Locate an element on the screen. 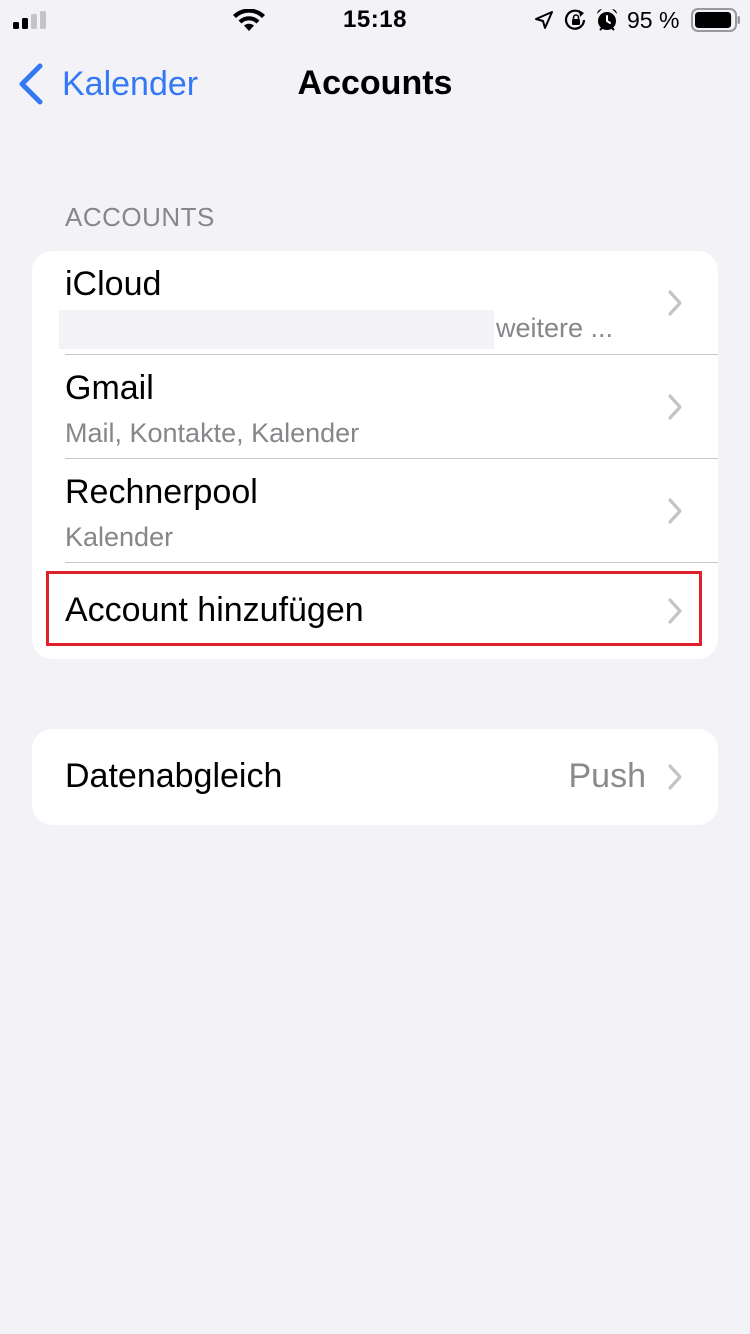  account-title: Gmail is located at coordinates (109, 388).